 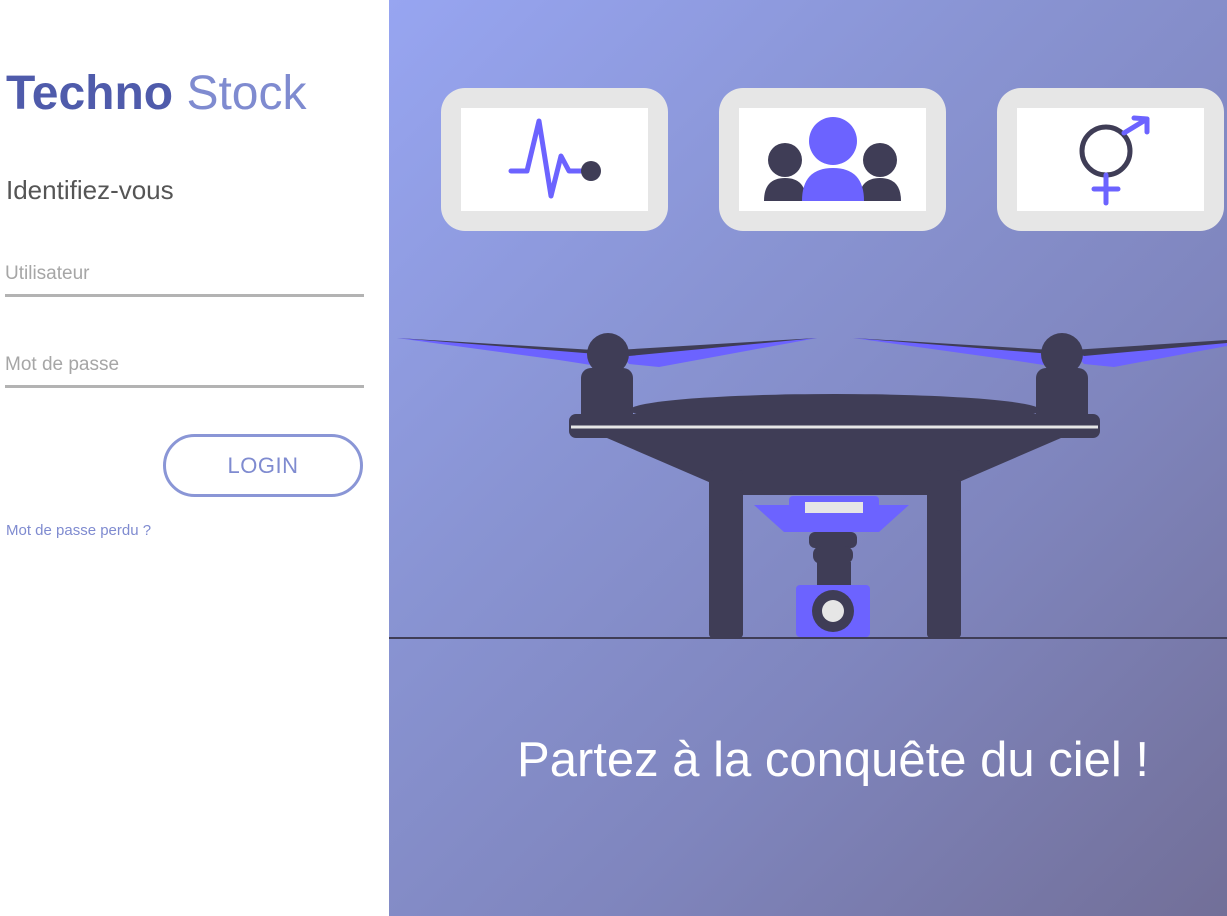 I want to click on forgot-password-link: Mot de passe perdu ?, so click(x=78, y=530).